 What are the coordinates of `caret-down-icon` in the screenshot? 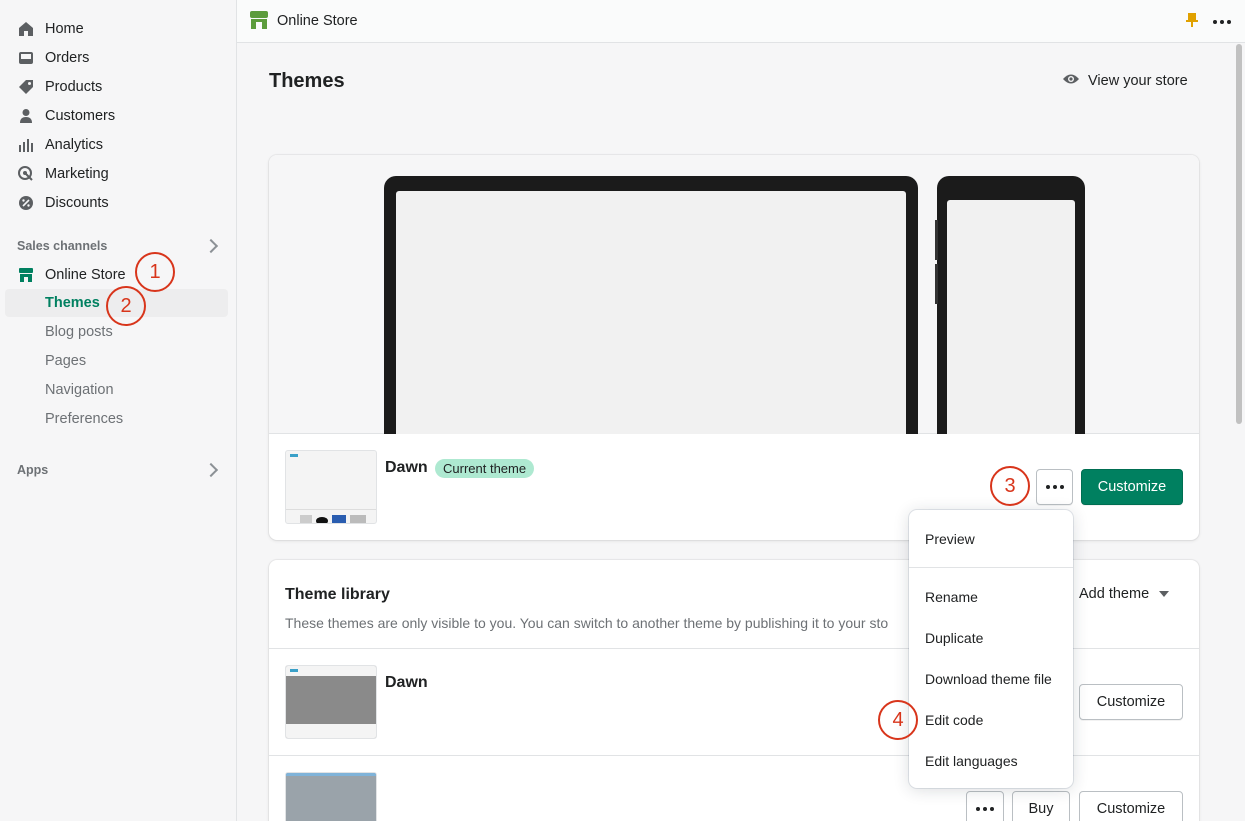 It's located at (1164, 594).